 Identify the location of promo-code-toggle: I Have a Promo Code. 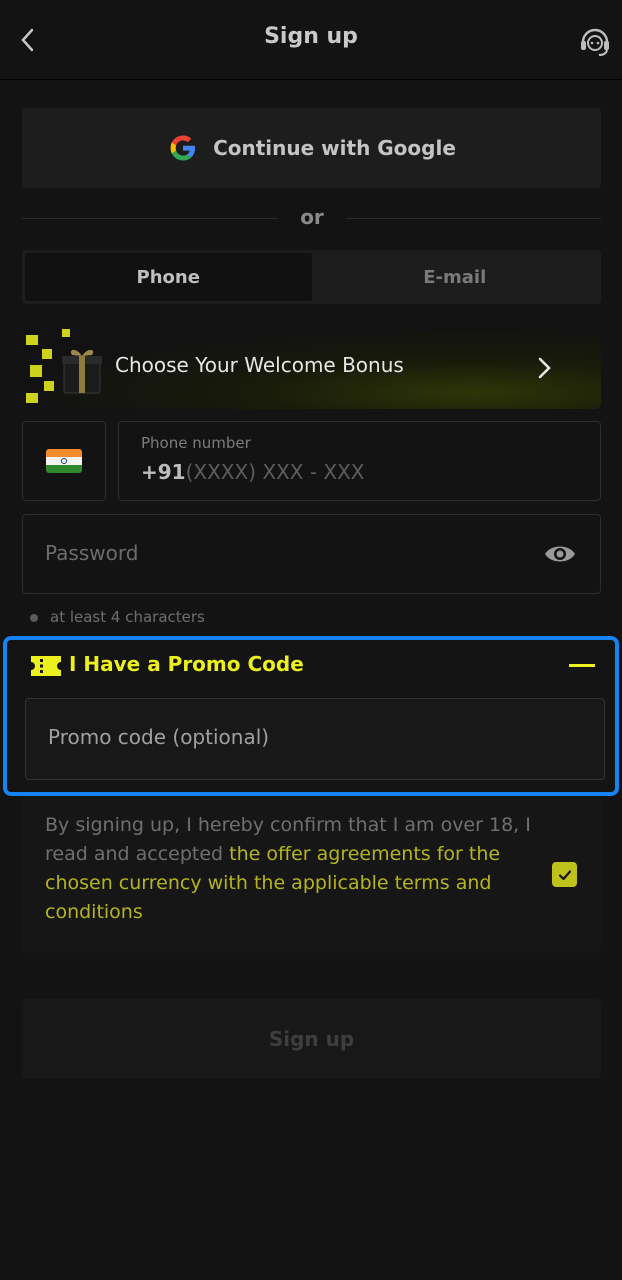
(186, 664).